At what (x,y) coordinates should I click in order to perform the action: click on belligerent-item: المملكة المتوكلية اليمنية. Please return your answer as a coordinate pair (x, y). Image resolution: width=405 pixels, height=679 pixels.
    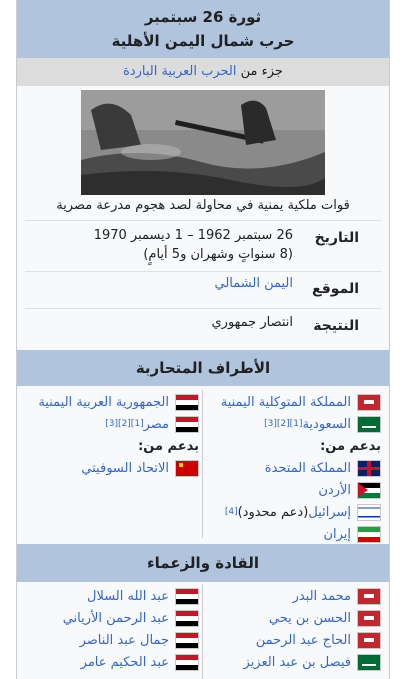
    Looking at the image, I should click on (301, 402).